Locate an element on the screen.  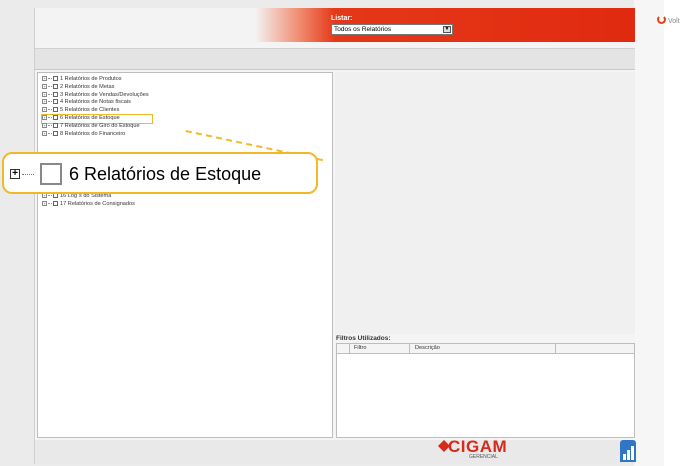
tree-item: +17 Relatórios de Consignados is located at coordinates (97, 205).